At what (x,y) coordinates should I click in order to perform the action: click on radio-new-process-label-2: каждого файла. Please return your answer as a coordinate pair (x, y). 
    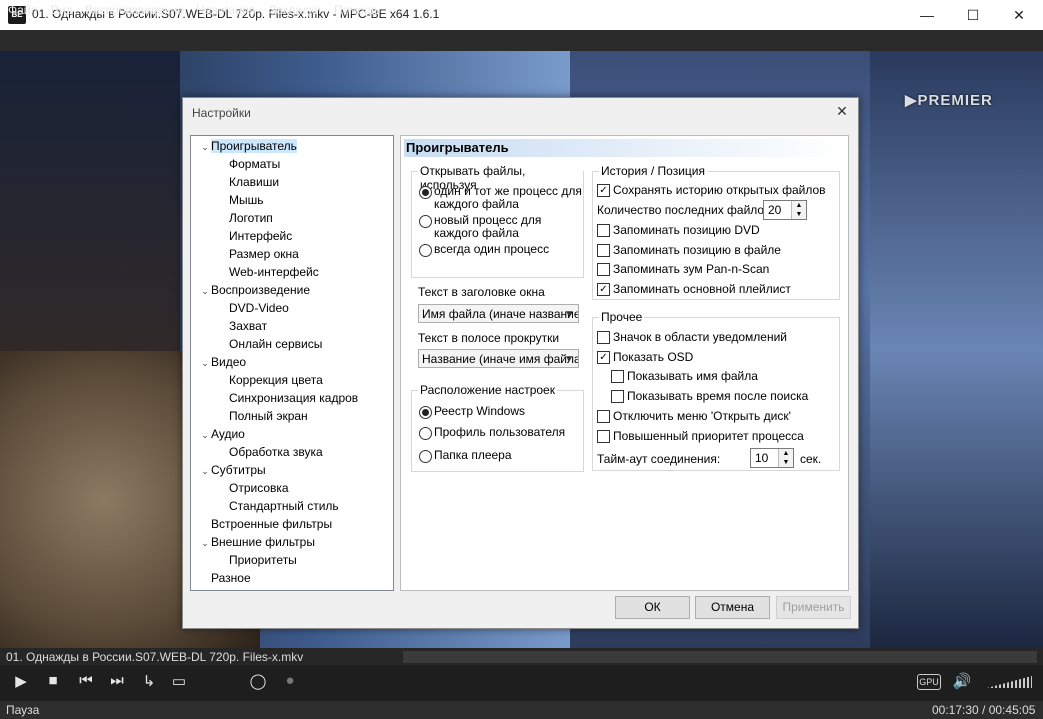
    Looking at the image, I should click on (476, 233).